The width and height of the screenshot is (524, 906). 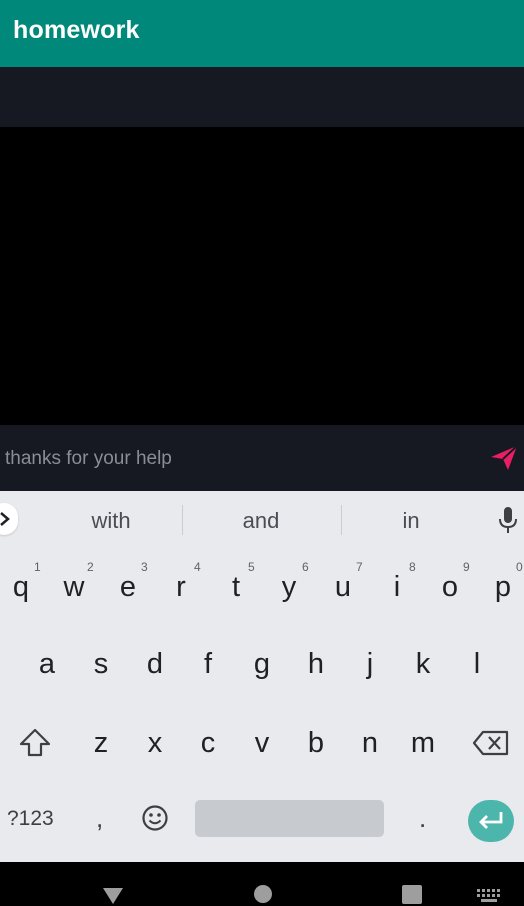 I want to click on space-bar, so click(x=289, y=818).